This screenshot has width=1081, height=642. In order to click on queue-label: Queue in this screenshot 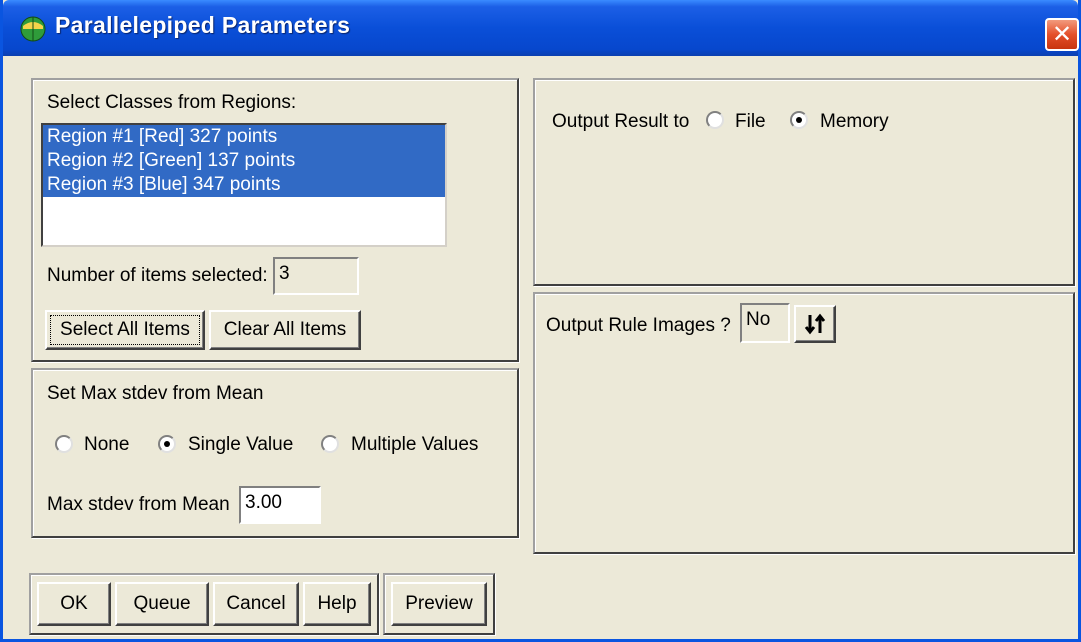, I will do `click(162, 603)`.